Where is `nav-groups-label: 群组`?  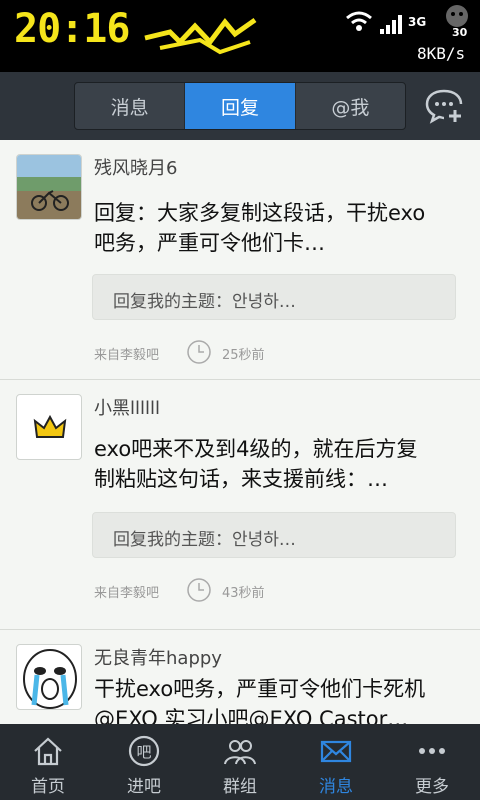
nav-groups-label: 群组 is located at coordinates (240, 787).